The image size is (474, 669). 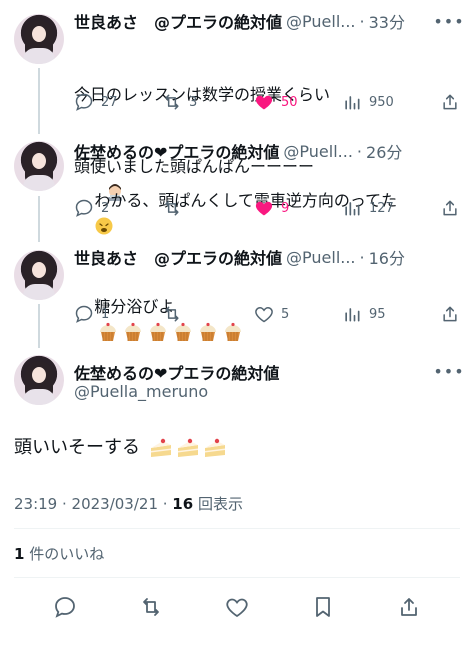 I want to click on retweet-count: 3, so click(x=193, y=102).